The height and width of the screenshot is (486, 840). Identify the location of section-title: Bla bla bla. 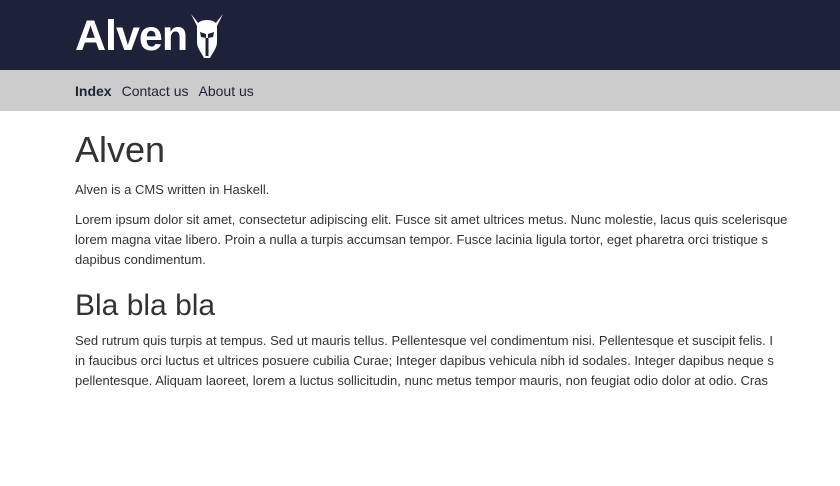
(145, 305).